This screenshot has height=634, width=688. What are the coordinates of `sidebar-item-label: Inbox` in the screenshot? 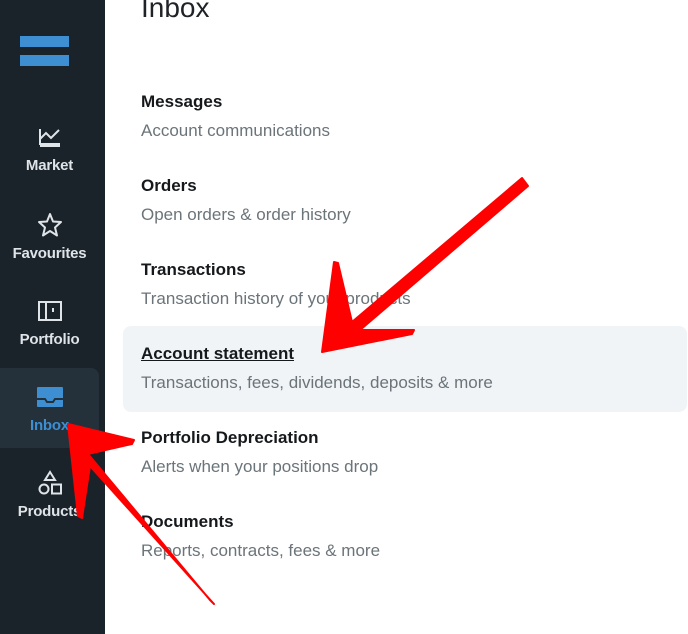 It's located at (49, 425).